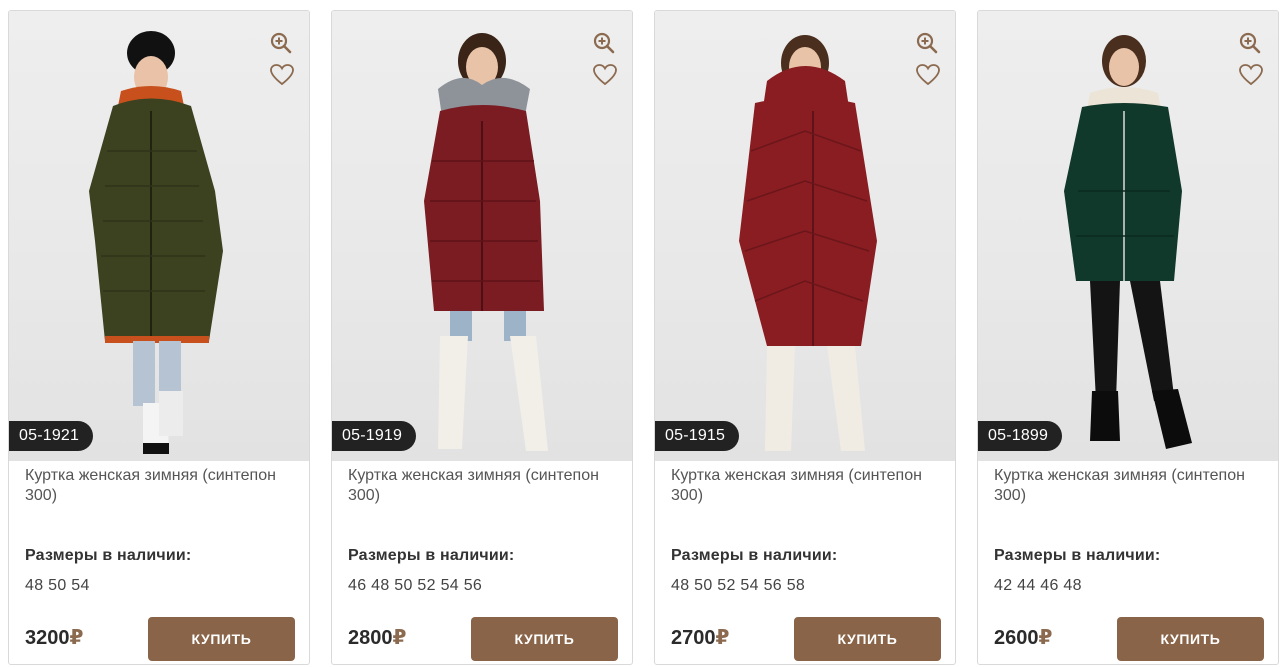  I want to click on sku-badge: 05-1915, so click(697, 436).